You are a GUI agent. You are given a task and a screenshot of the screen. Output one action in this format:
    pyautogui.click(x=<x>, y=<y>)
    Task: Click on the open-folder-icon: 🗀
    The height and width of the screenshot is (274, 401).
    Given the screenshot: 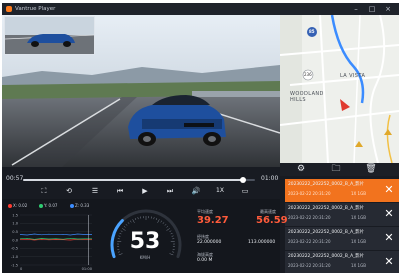 What is the action you would take?
    pyautogui.click(x=336, y=169)
    